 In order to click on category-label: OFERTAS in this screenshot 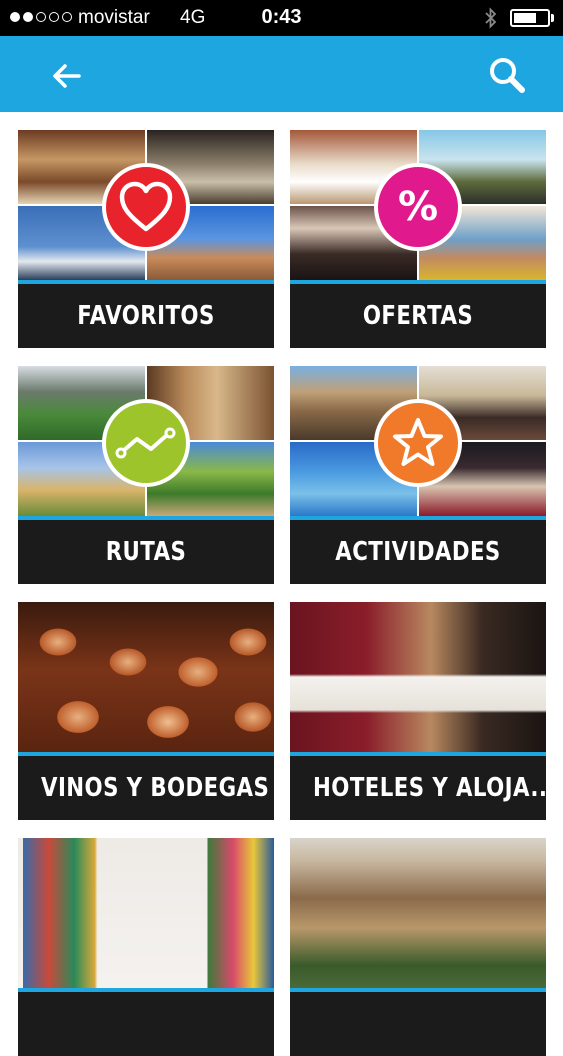, I will do `click(418, 316)`.